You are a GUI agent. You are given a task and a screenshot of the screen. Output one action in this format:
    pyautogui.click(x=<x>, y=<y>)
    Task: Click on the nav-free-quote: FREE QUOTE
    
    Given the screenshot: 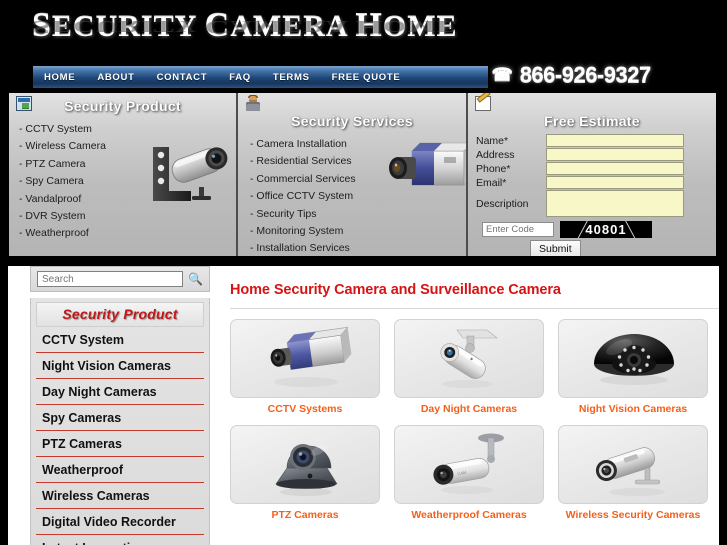 What is the action you would take?
    pyautogui.click(x=366, y=77)
    